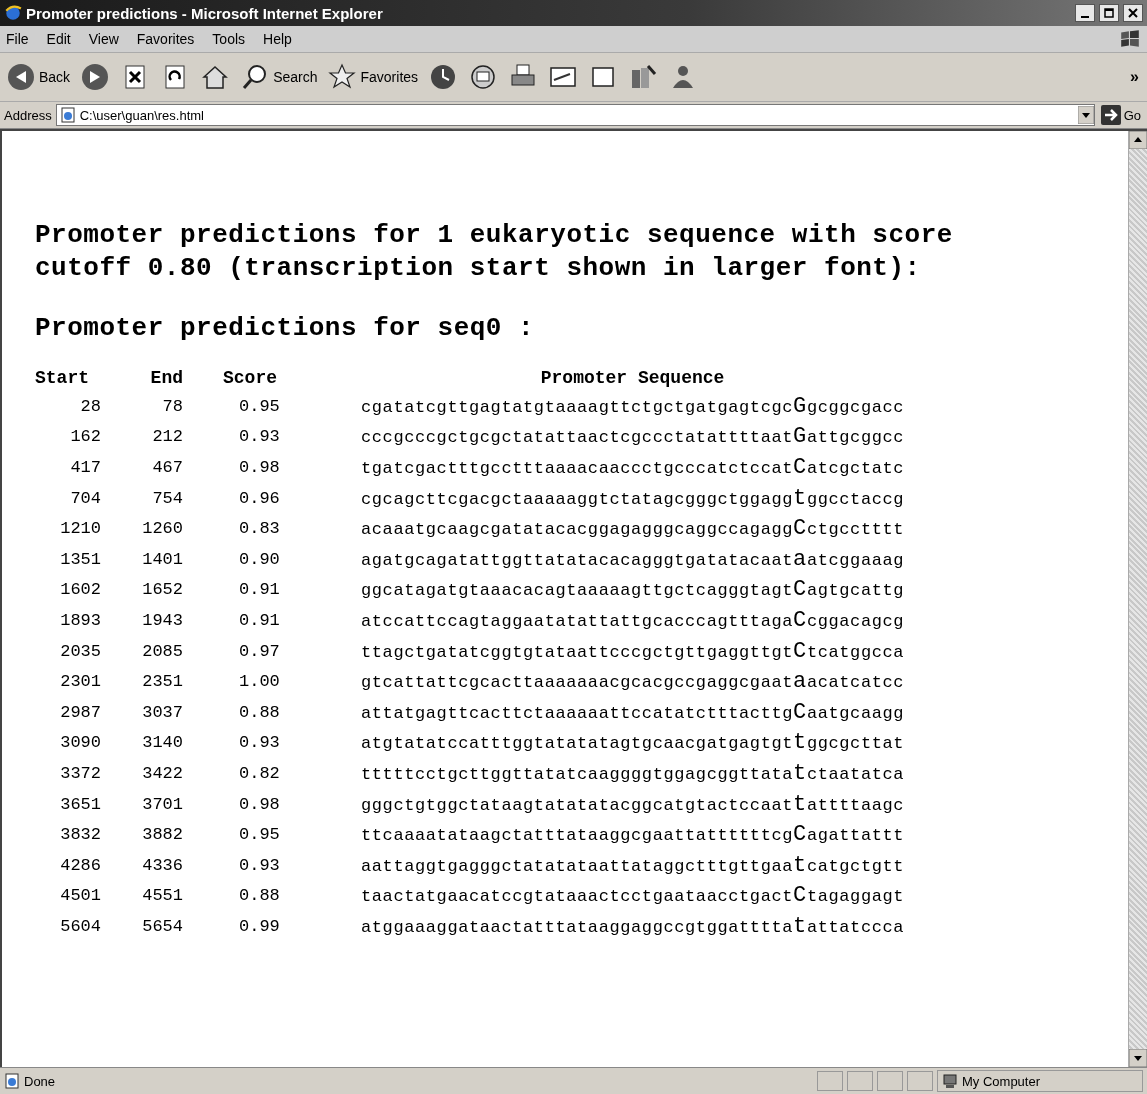 This screenshot has height=1094, width=1147. Describe the element at coordinates (1136, 77) in the screenshot. I see `more-button: »` at that location.